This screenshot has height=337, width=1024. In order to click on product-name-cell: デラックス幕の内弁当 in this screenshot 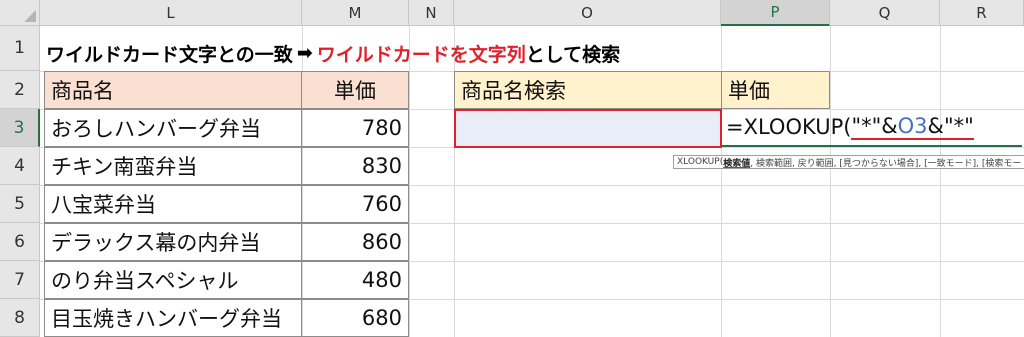, I will do `click(173, 242)`.